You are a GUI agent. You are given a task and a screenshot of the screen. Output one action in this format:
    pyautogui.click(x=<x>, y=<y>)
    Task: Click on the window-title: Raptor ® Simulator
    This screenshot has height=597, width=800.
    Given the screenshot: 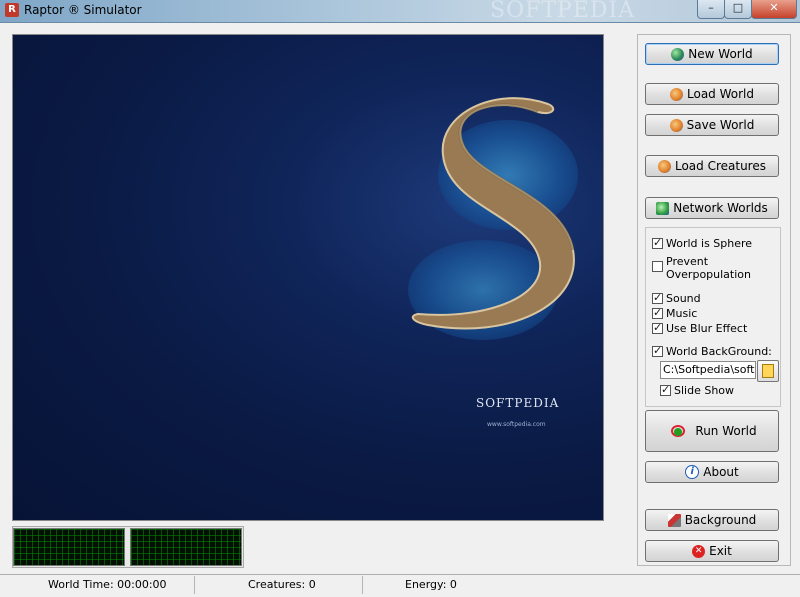 What is the action you would take?
    pyautogui.click(x=83, y=10)
    